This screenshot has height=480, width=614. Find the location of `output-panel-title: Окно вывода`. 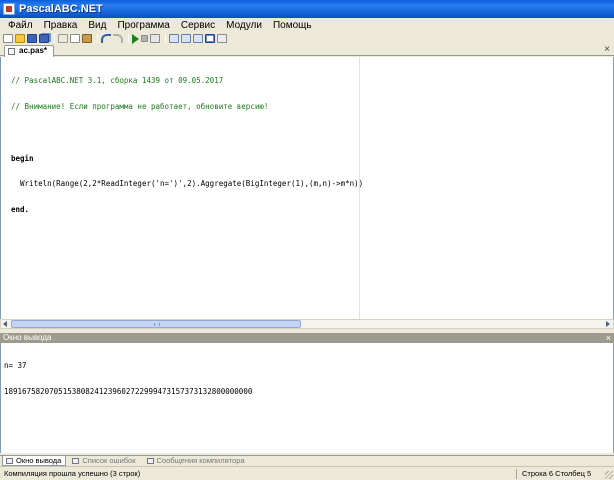

output-panel-title: Окно вывода is located at coordinates (27, 337).